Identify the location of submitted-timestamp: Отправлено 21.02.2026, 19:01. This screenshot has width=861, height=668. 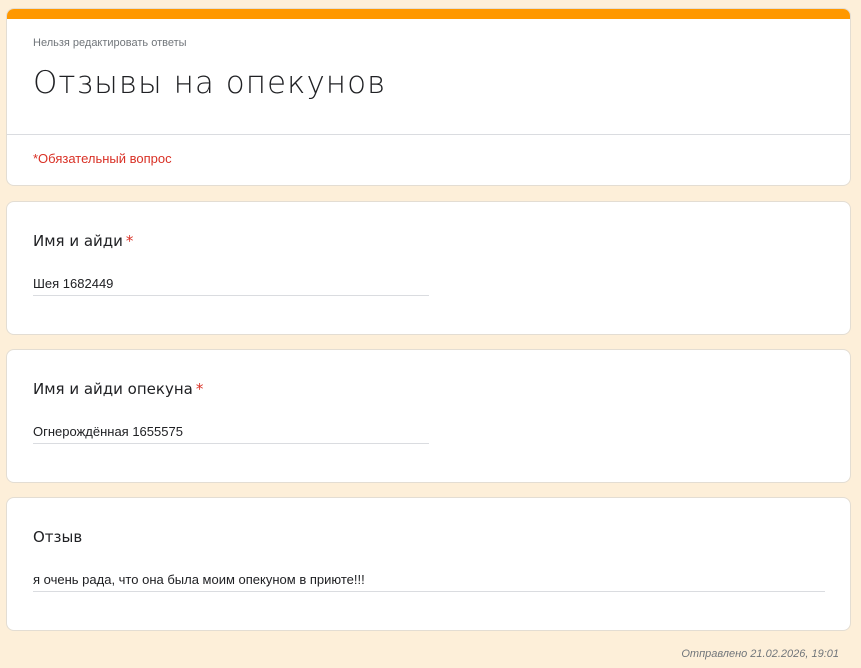
(760, 654).